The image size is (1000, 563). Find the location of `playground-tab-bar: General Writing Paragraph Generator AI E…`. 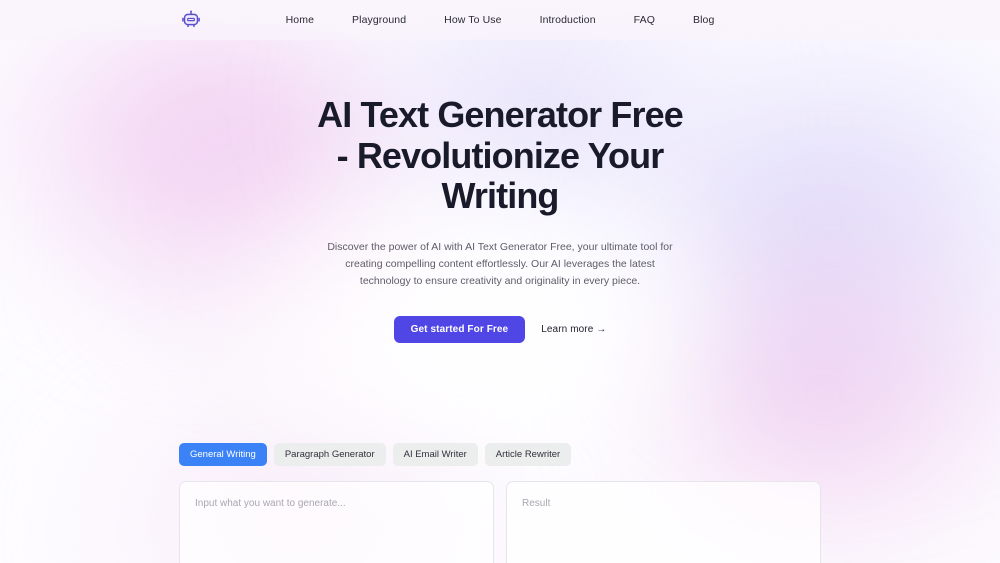

playground-tab-bar: General Writing Paragraph Generator AI E… is located at coordinates (500, 455).